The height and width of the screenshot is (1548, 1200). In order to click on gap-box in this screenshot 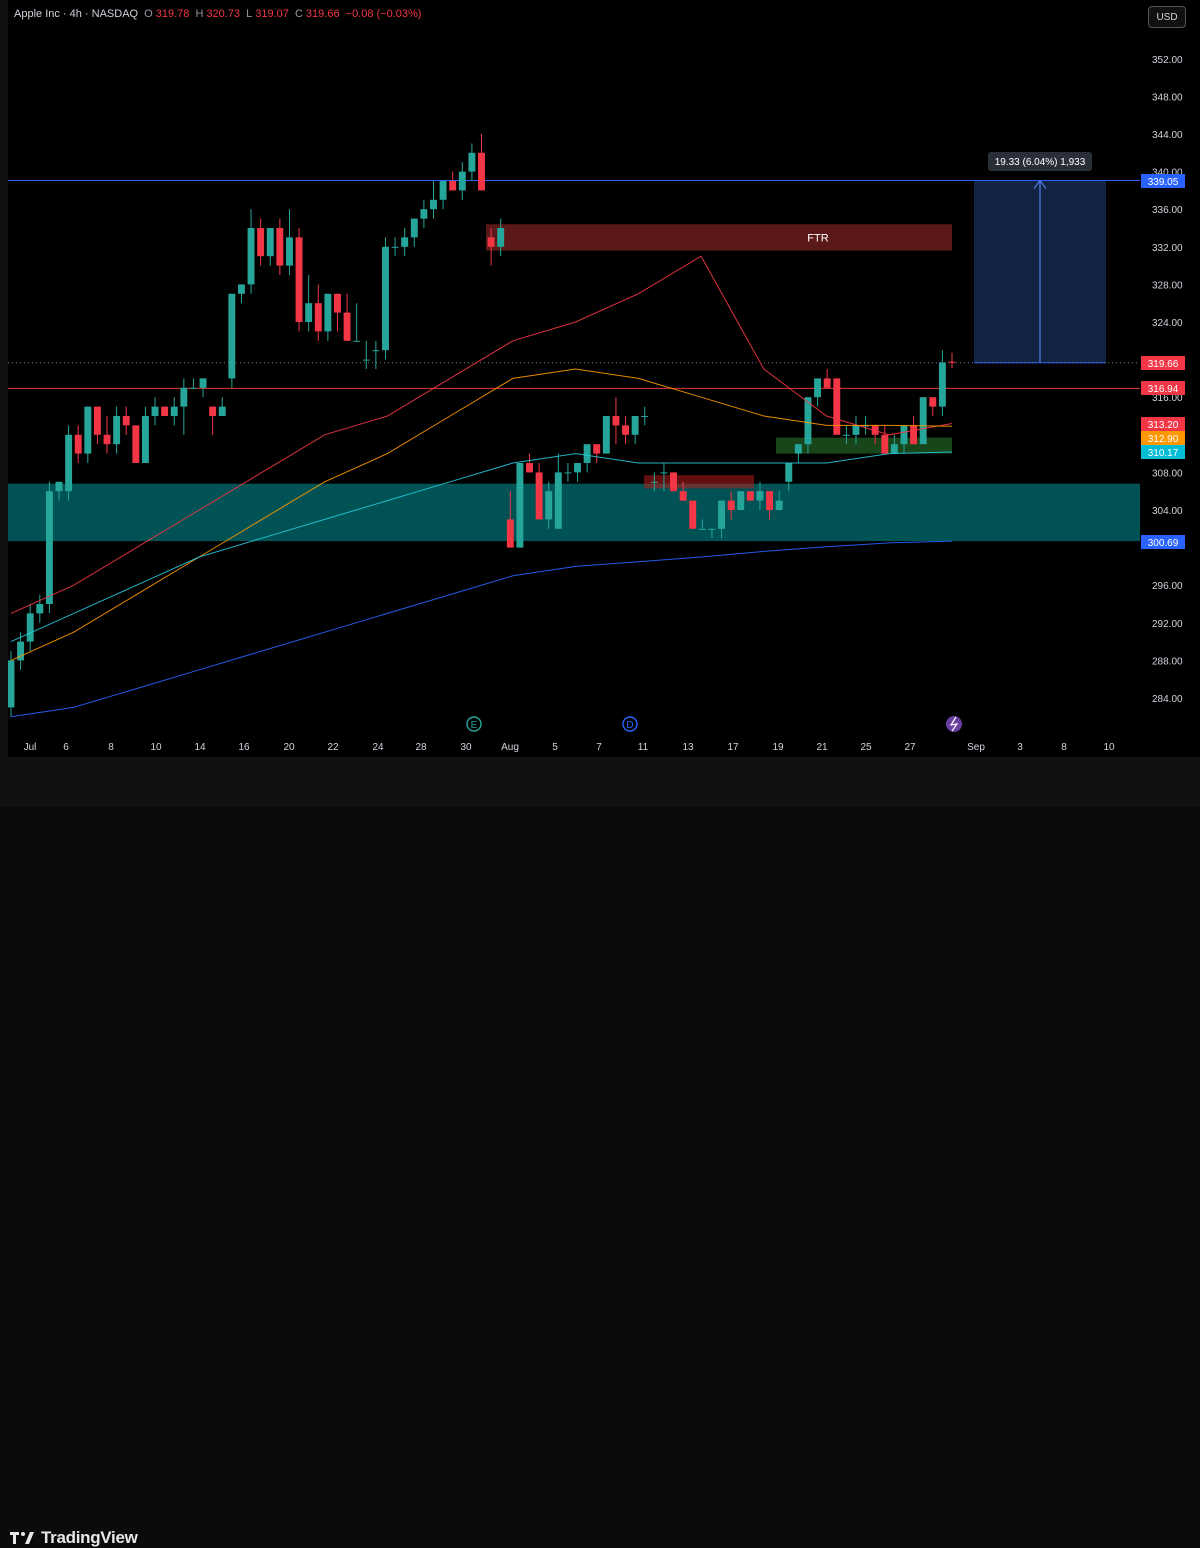, I will do `click(699, 482)`.